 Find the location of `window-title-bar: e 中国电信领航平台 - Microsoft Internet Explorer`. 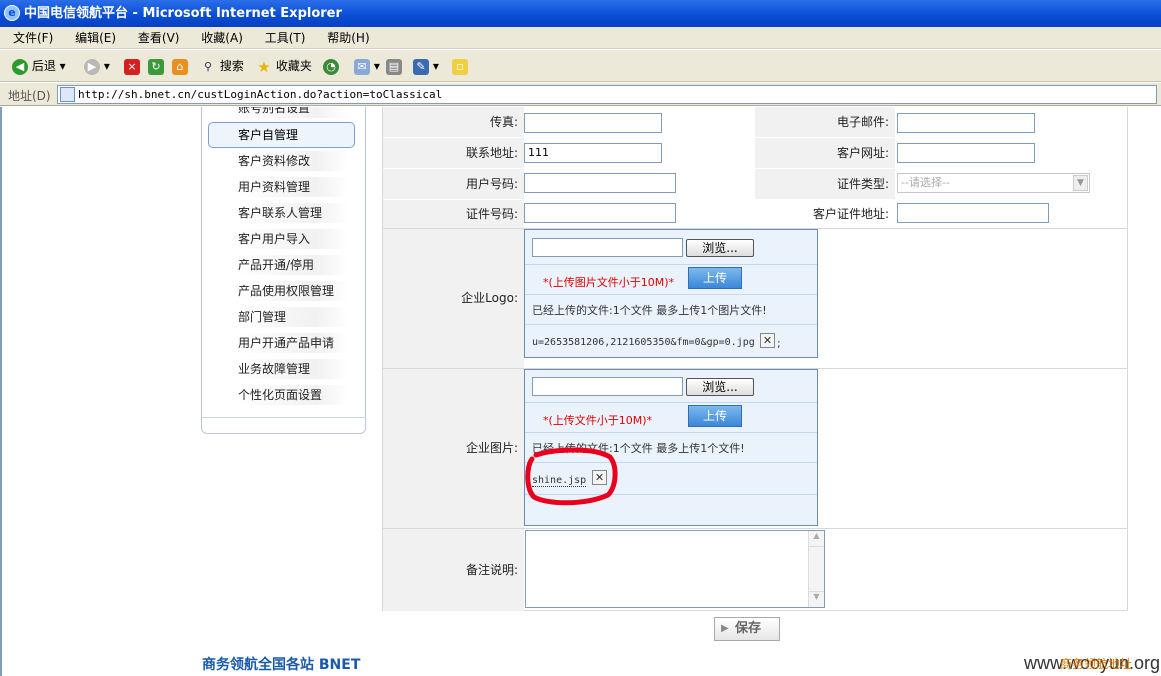

window-title-bar: e 中国电信领航平台 - Microsoft Internet Explorer is located at coordinates (580, 13).